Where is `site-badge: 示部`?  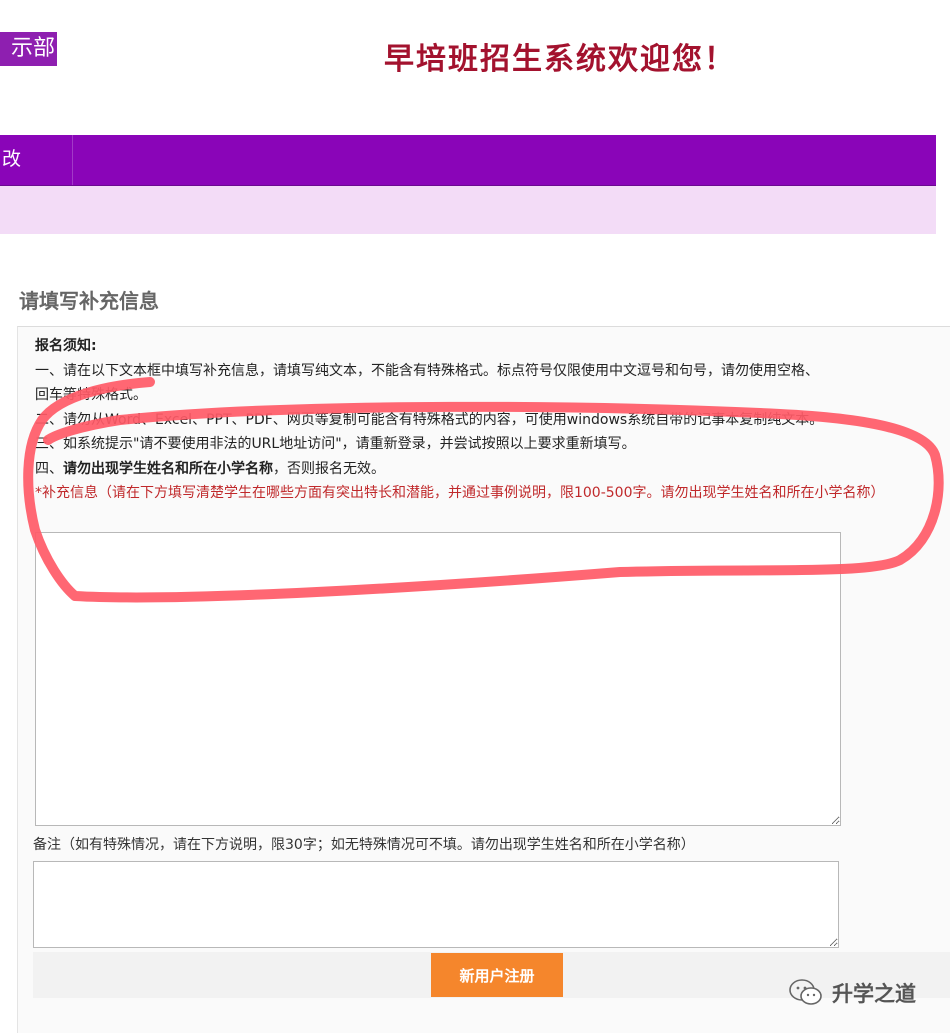 site-badge: 示部 is located at coordinates (28, 49).